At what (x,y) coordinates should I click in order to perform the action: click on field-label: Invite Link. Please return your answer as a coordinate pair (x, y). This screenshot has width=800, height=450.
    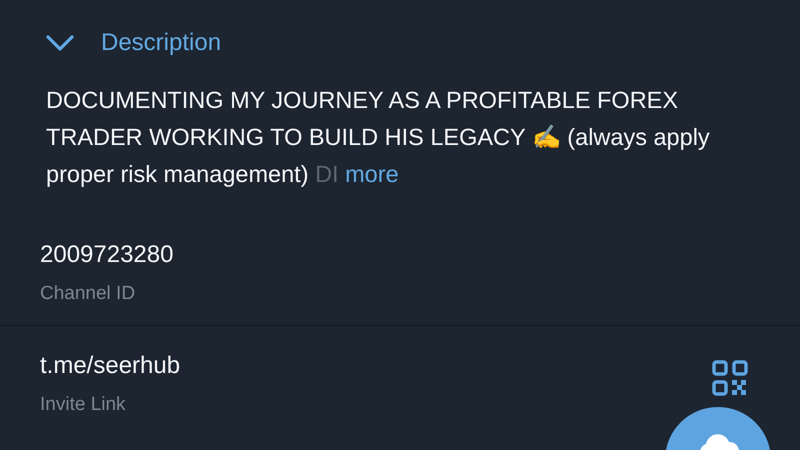
    Looking at the image, I should click on (83, 405).